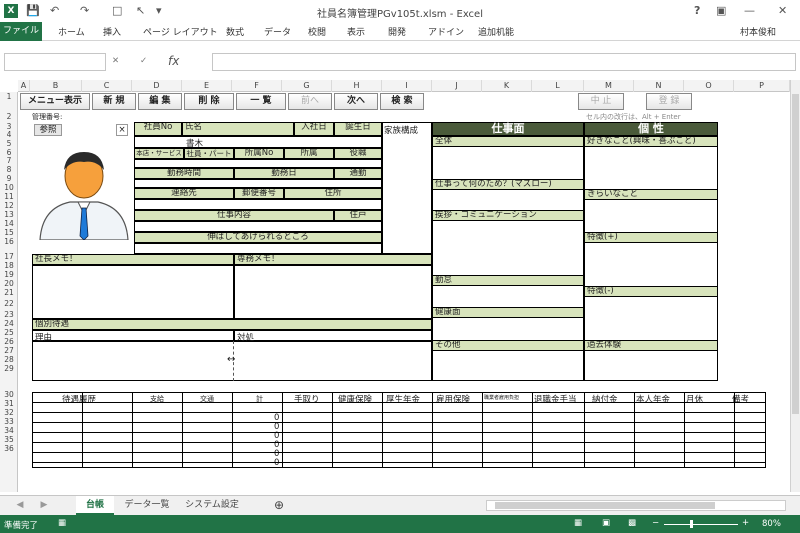 The width and height of the screenshot is (800, 533). What do you see at coordinates (356, 31) in the screenshot?
I see `tab-view: 表示` at bounding box center [356, 31].